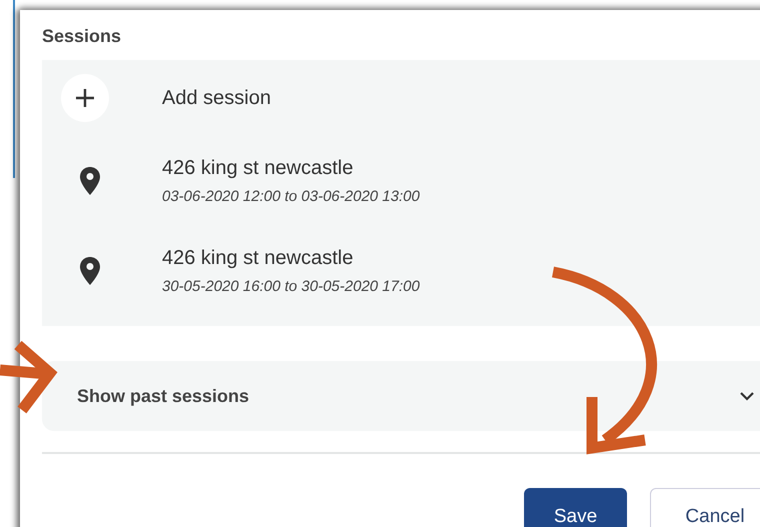  I want to click on cancel-button: Cancel, so click(705, 507).